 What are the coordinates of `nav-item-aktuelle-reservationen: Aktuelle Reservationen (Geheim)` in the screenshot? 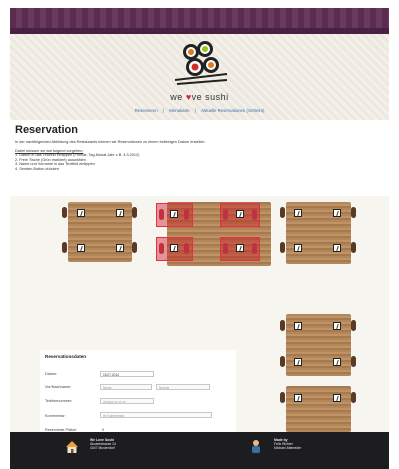 It's located at (232, 110).